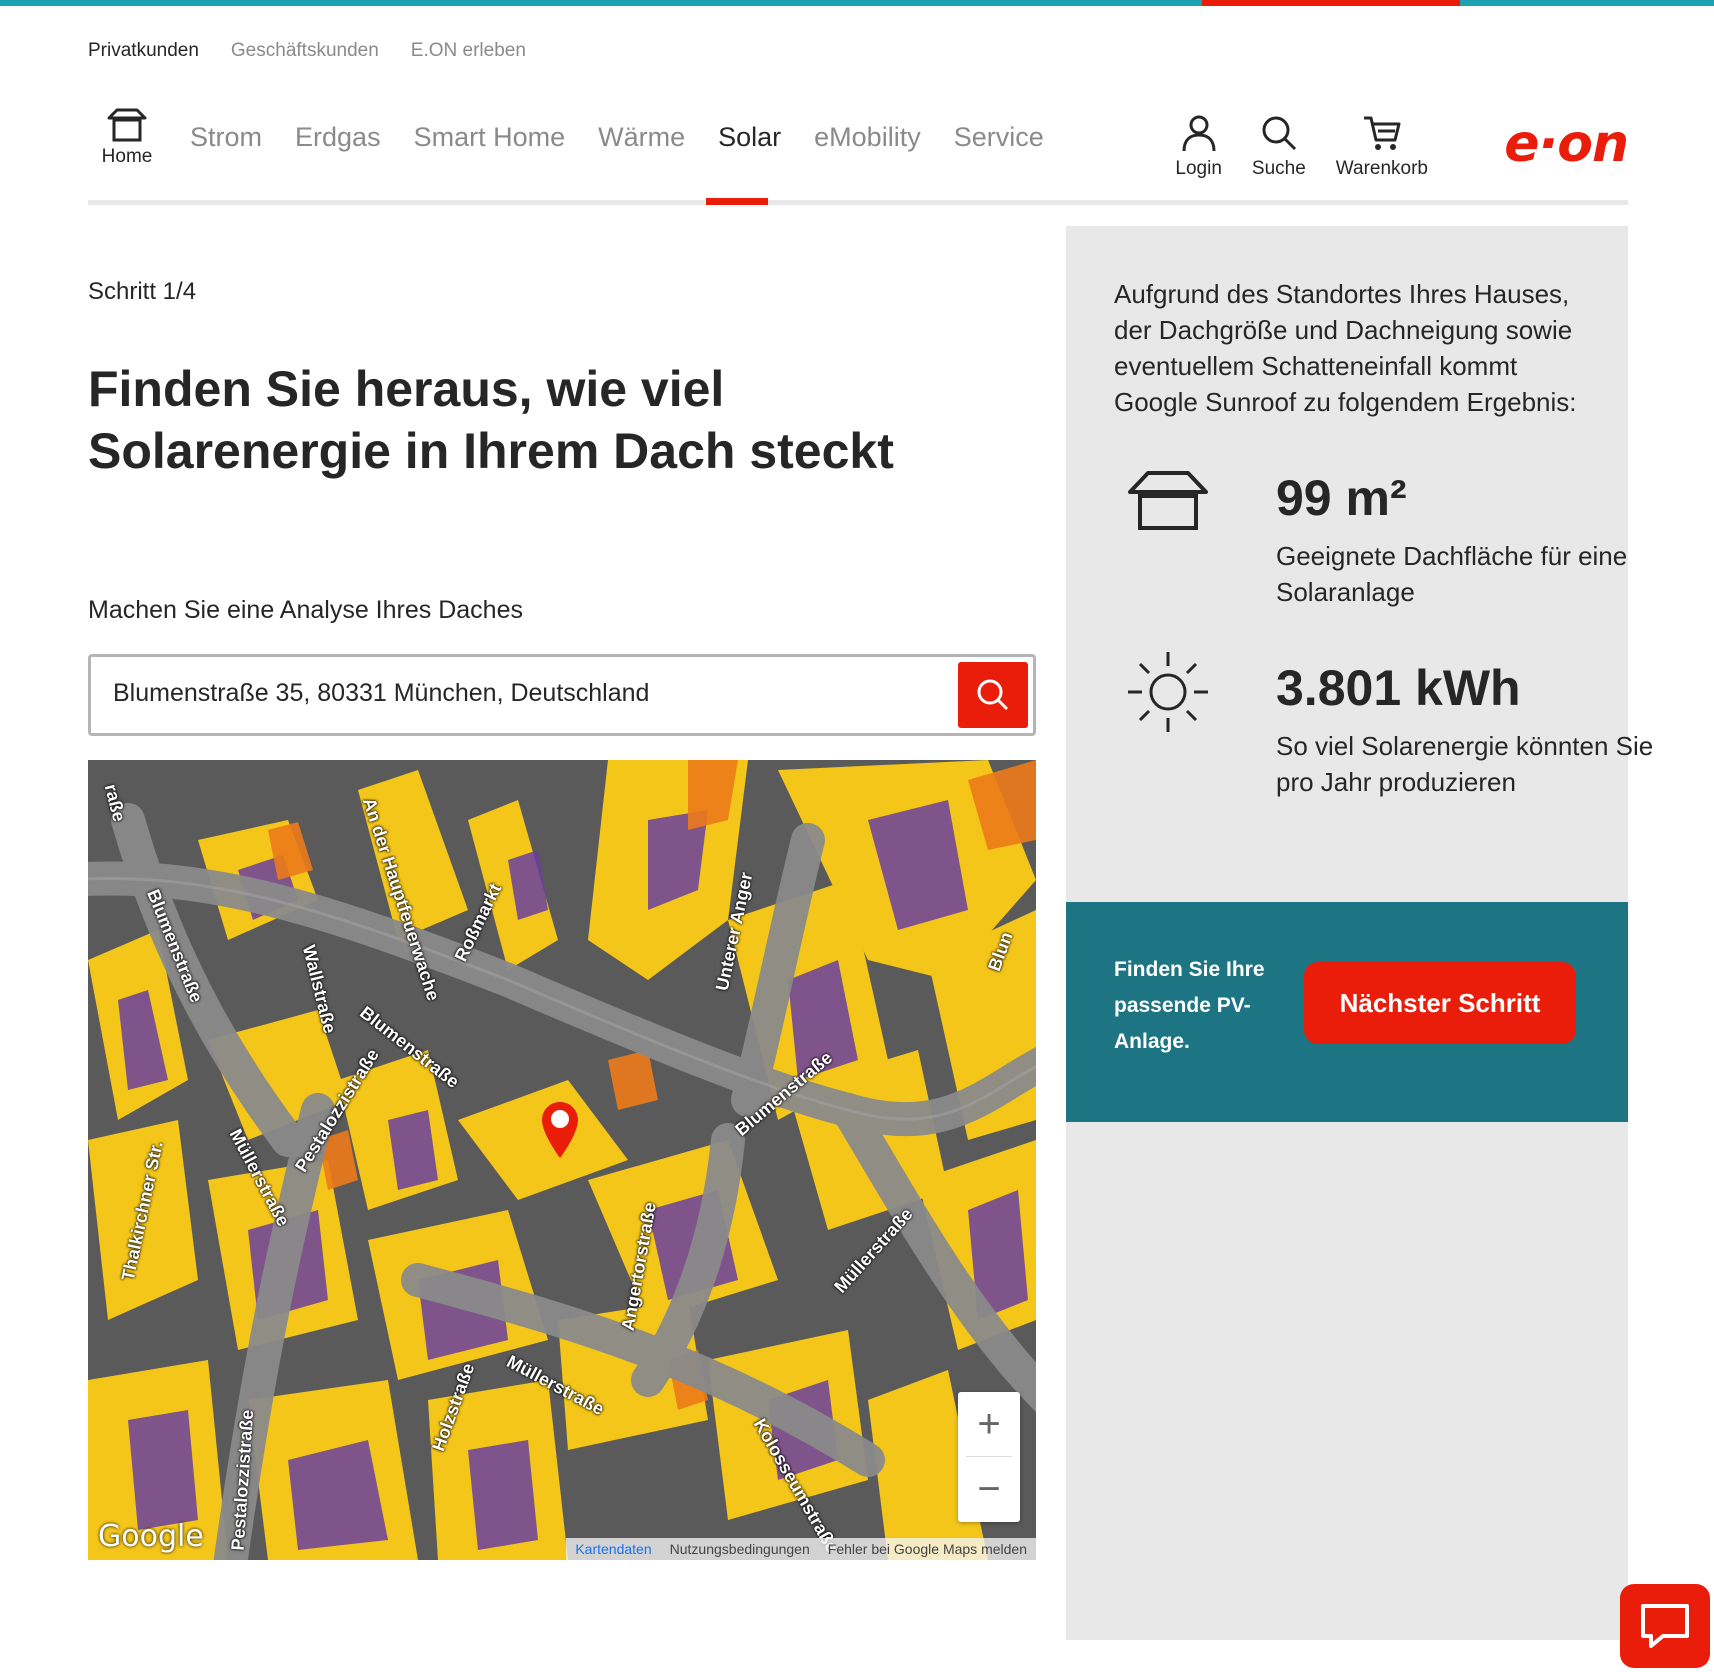 The height and width of the screenshot is (1672, 1714). What do you see at coordinates (737, 201) in the screenshot?
I see `nav-active-indicator` at bounding box center [737, 201].